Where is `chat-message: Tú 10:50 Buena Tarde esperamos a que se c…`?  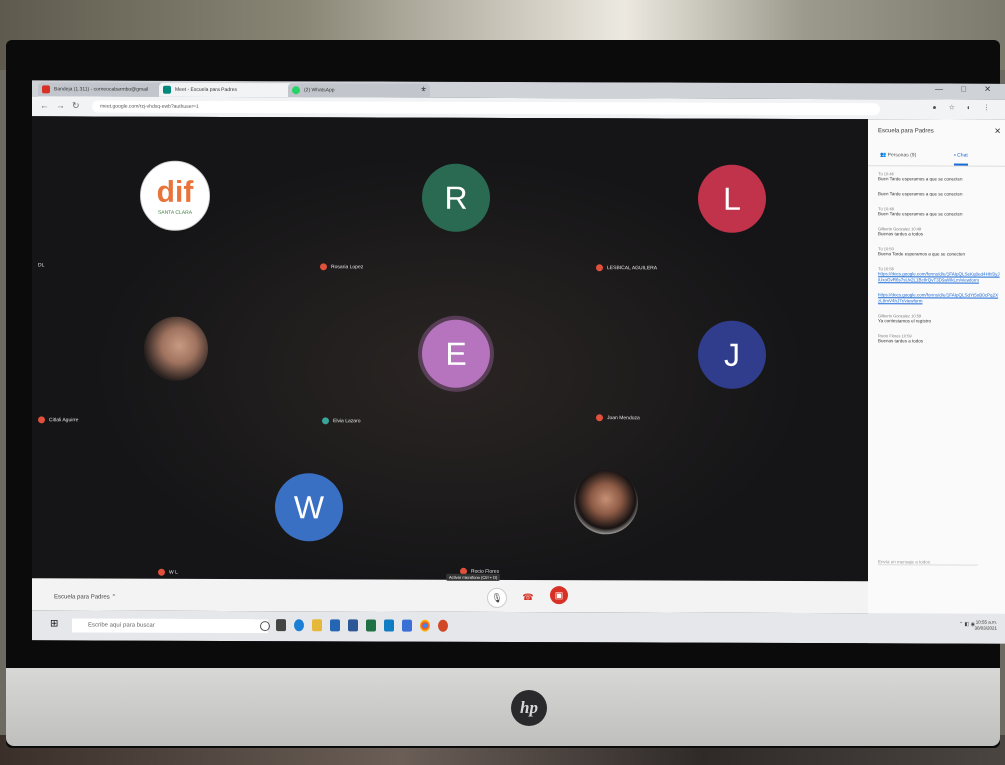 chat-message: Tú 10:50 Buena Tarde esperamos a que se c… is located at coordinates (921, 251).